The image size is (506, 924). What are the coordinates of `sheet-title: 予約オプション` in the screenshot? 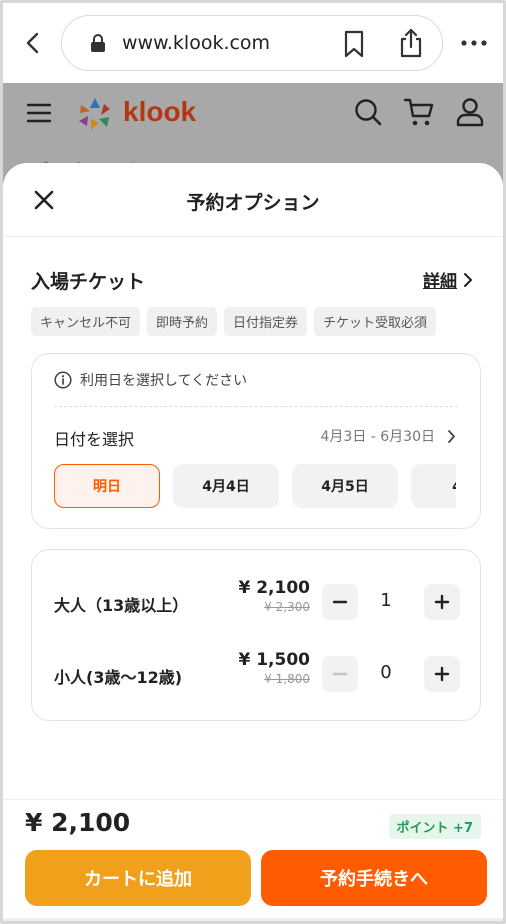 It's located at (253, 203).